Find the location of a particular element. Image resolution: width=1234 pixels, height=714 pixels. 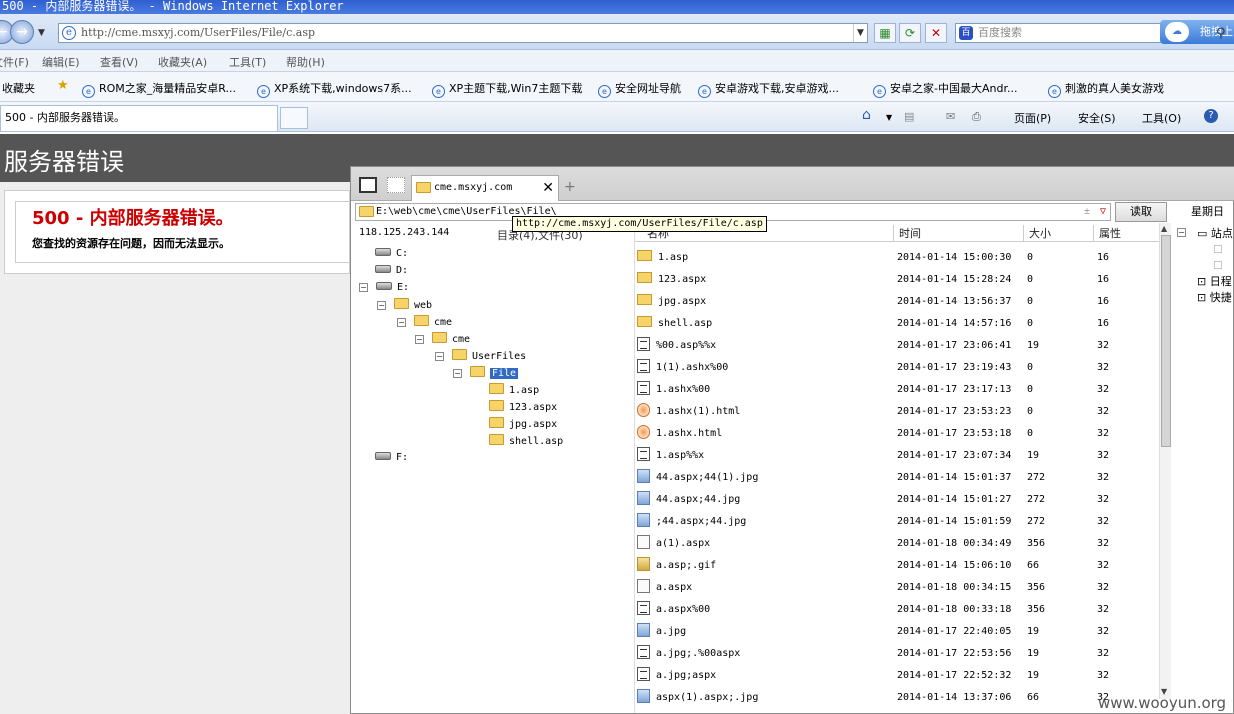

file-row: a(1).aspx 2014-01-18 00:34:49 356 32 is located at coordinates (897, 544).